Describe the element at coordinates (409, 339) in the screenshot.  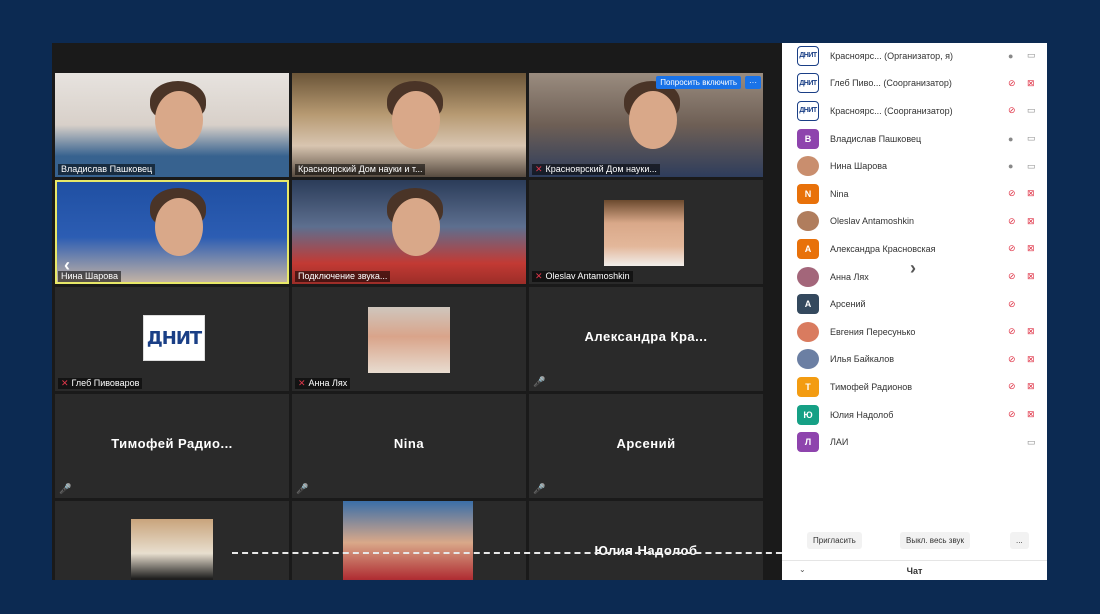
I see `video-tile: ✕ Анна Лях` at that location.